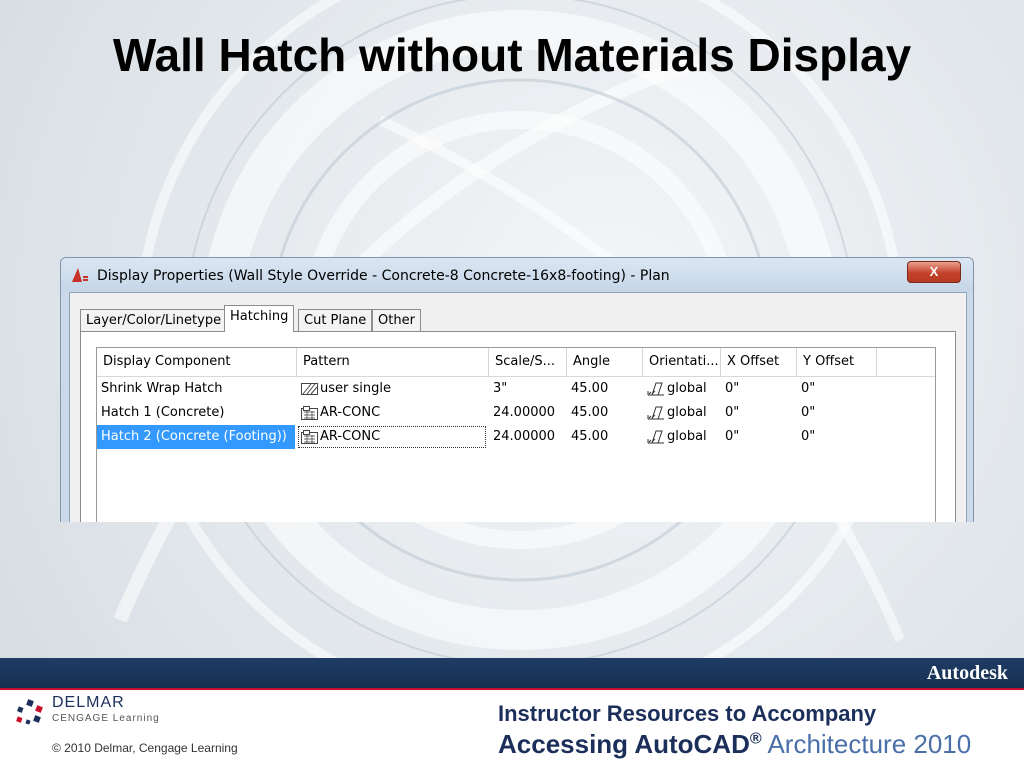 The image size is (1024, 770). What do you see at coordinates (392, 389) in the screenshot?
I see `cell-pattern: user single` at bounding box center [392, 389].